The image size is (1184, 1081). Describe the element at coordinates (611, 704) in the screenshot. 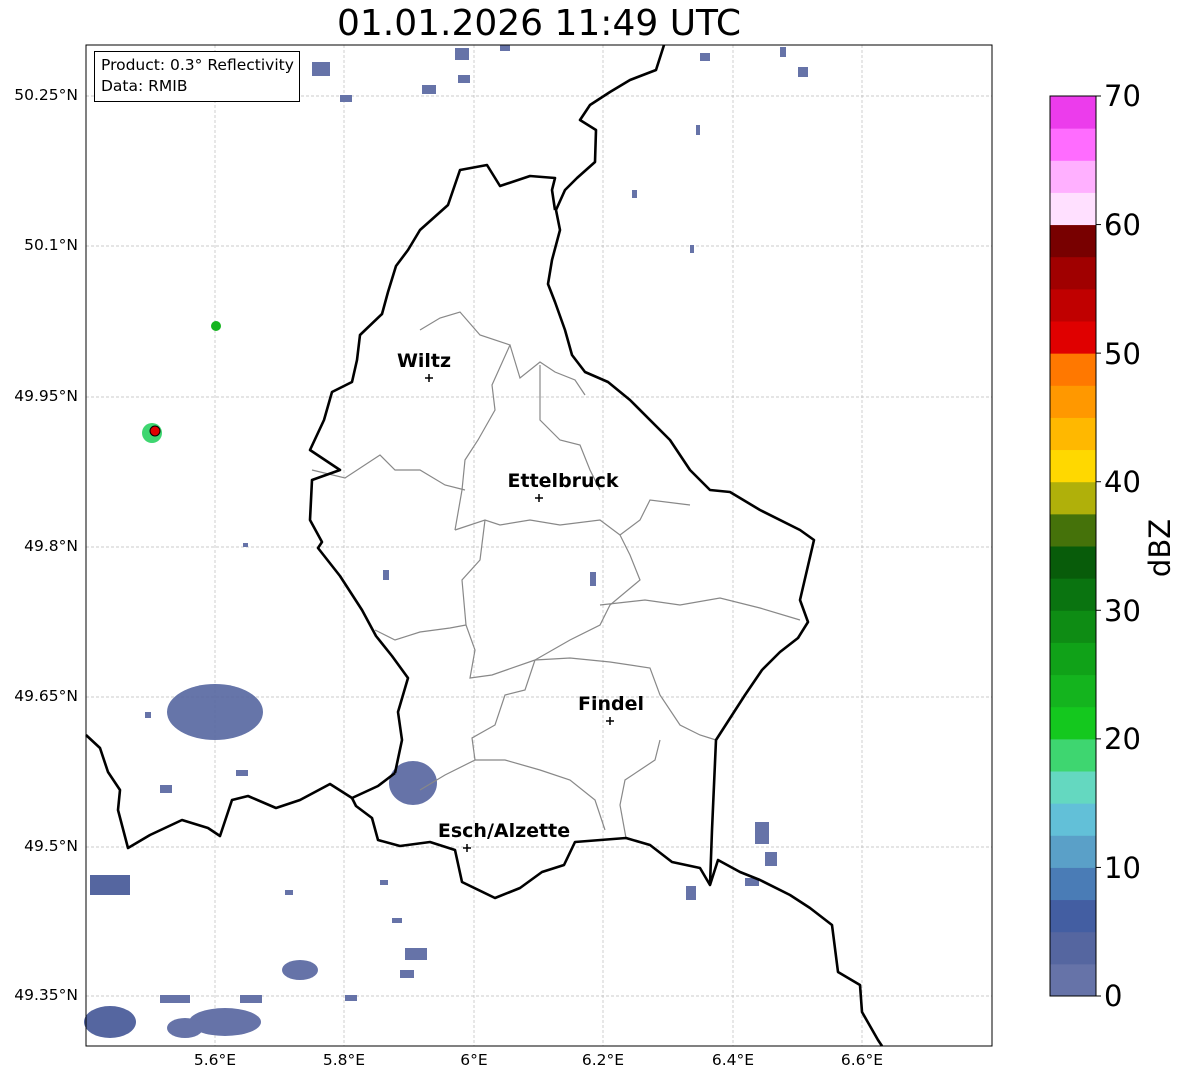

I see `city-label-findel: Findel` at that location.